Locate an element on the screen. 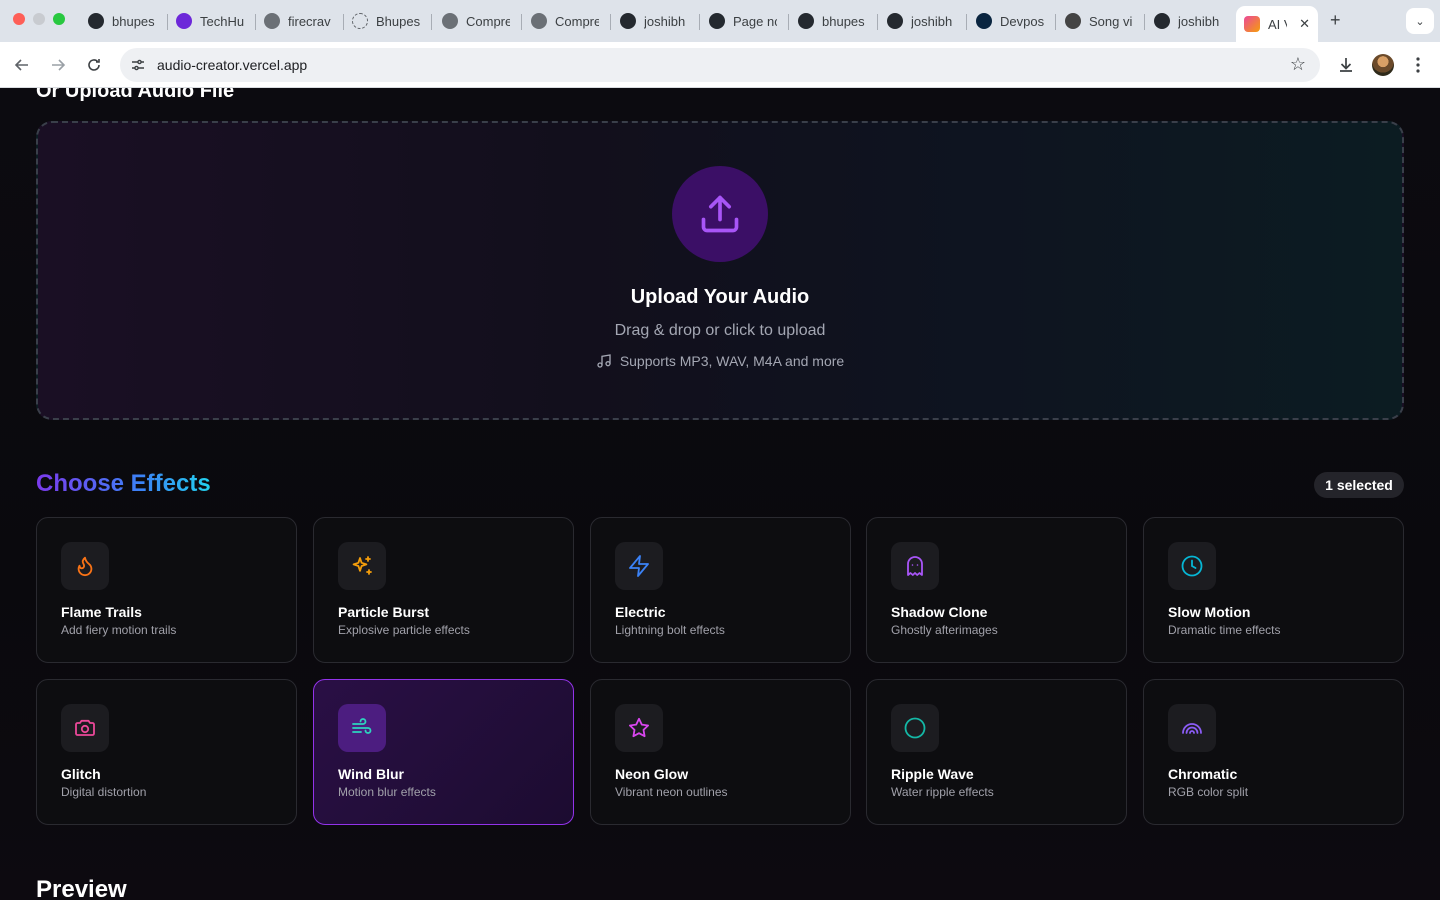 Image resolution: width=1440 pixels, height=900 pixels. maximize-window-button is located at coordinates (59, 19).